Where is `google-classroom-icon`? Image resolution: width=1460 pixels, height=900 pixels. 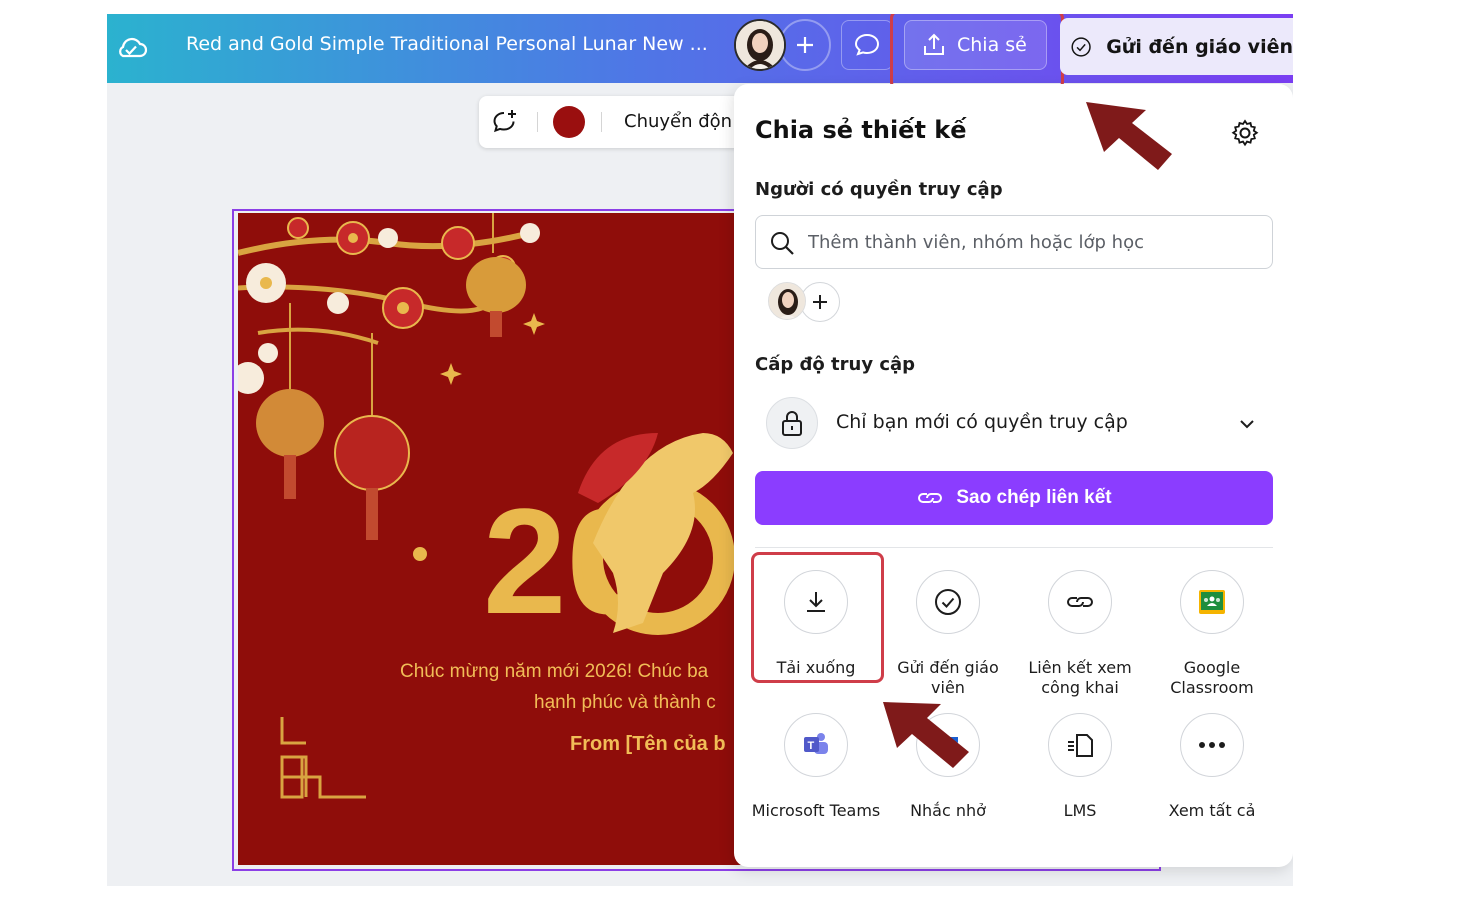 google-classroom-icon is located at coordinates (1212, 602).